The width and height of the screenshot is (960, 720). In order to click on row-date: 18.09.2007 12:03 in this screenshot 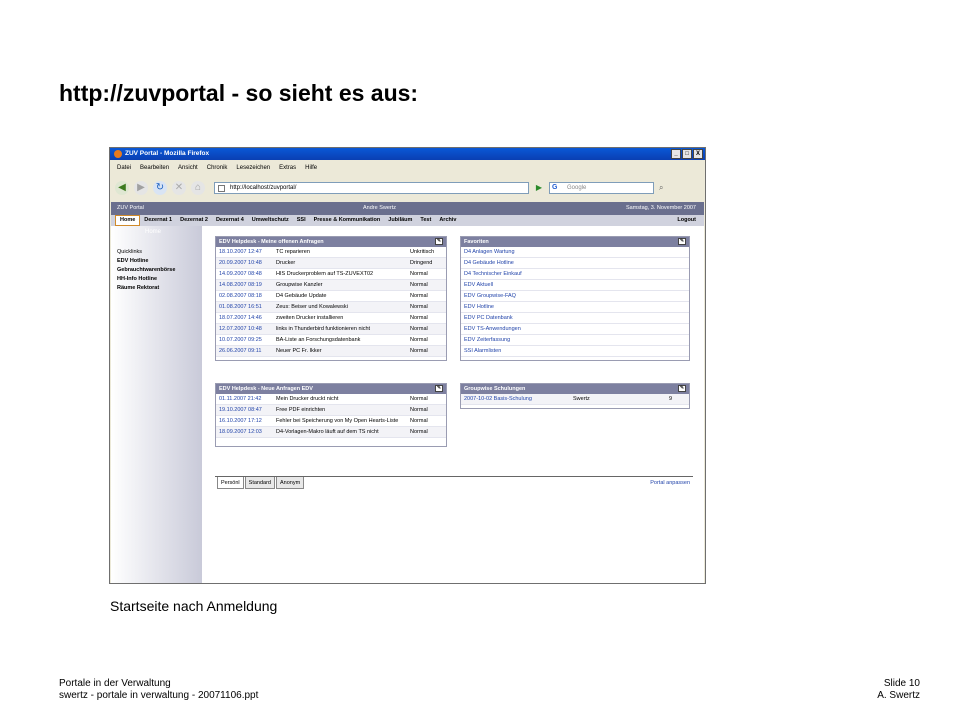, I will do `click(246, 432)`.